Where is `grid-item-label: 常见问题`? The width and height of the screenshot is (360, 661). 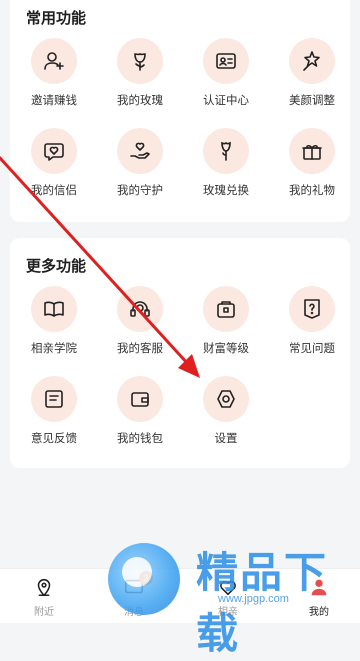 grid-item-label: 常见问题 is located at coordinates (312, 349).